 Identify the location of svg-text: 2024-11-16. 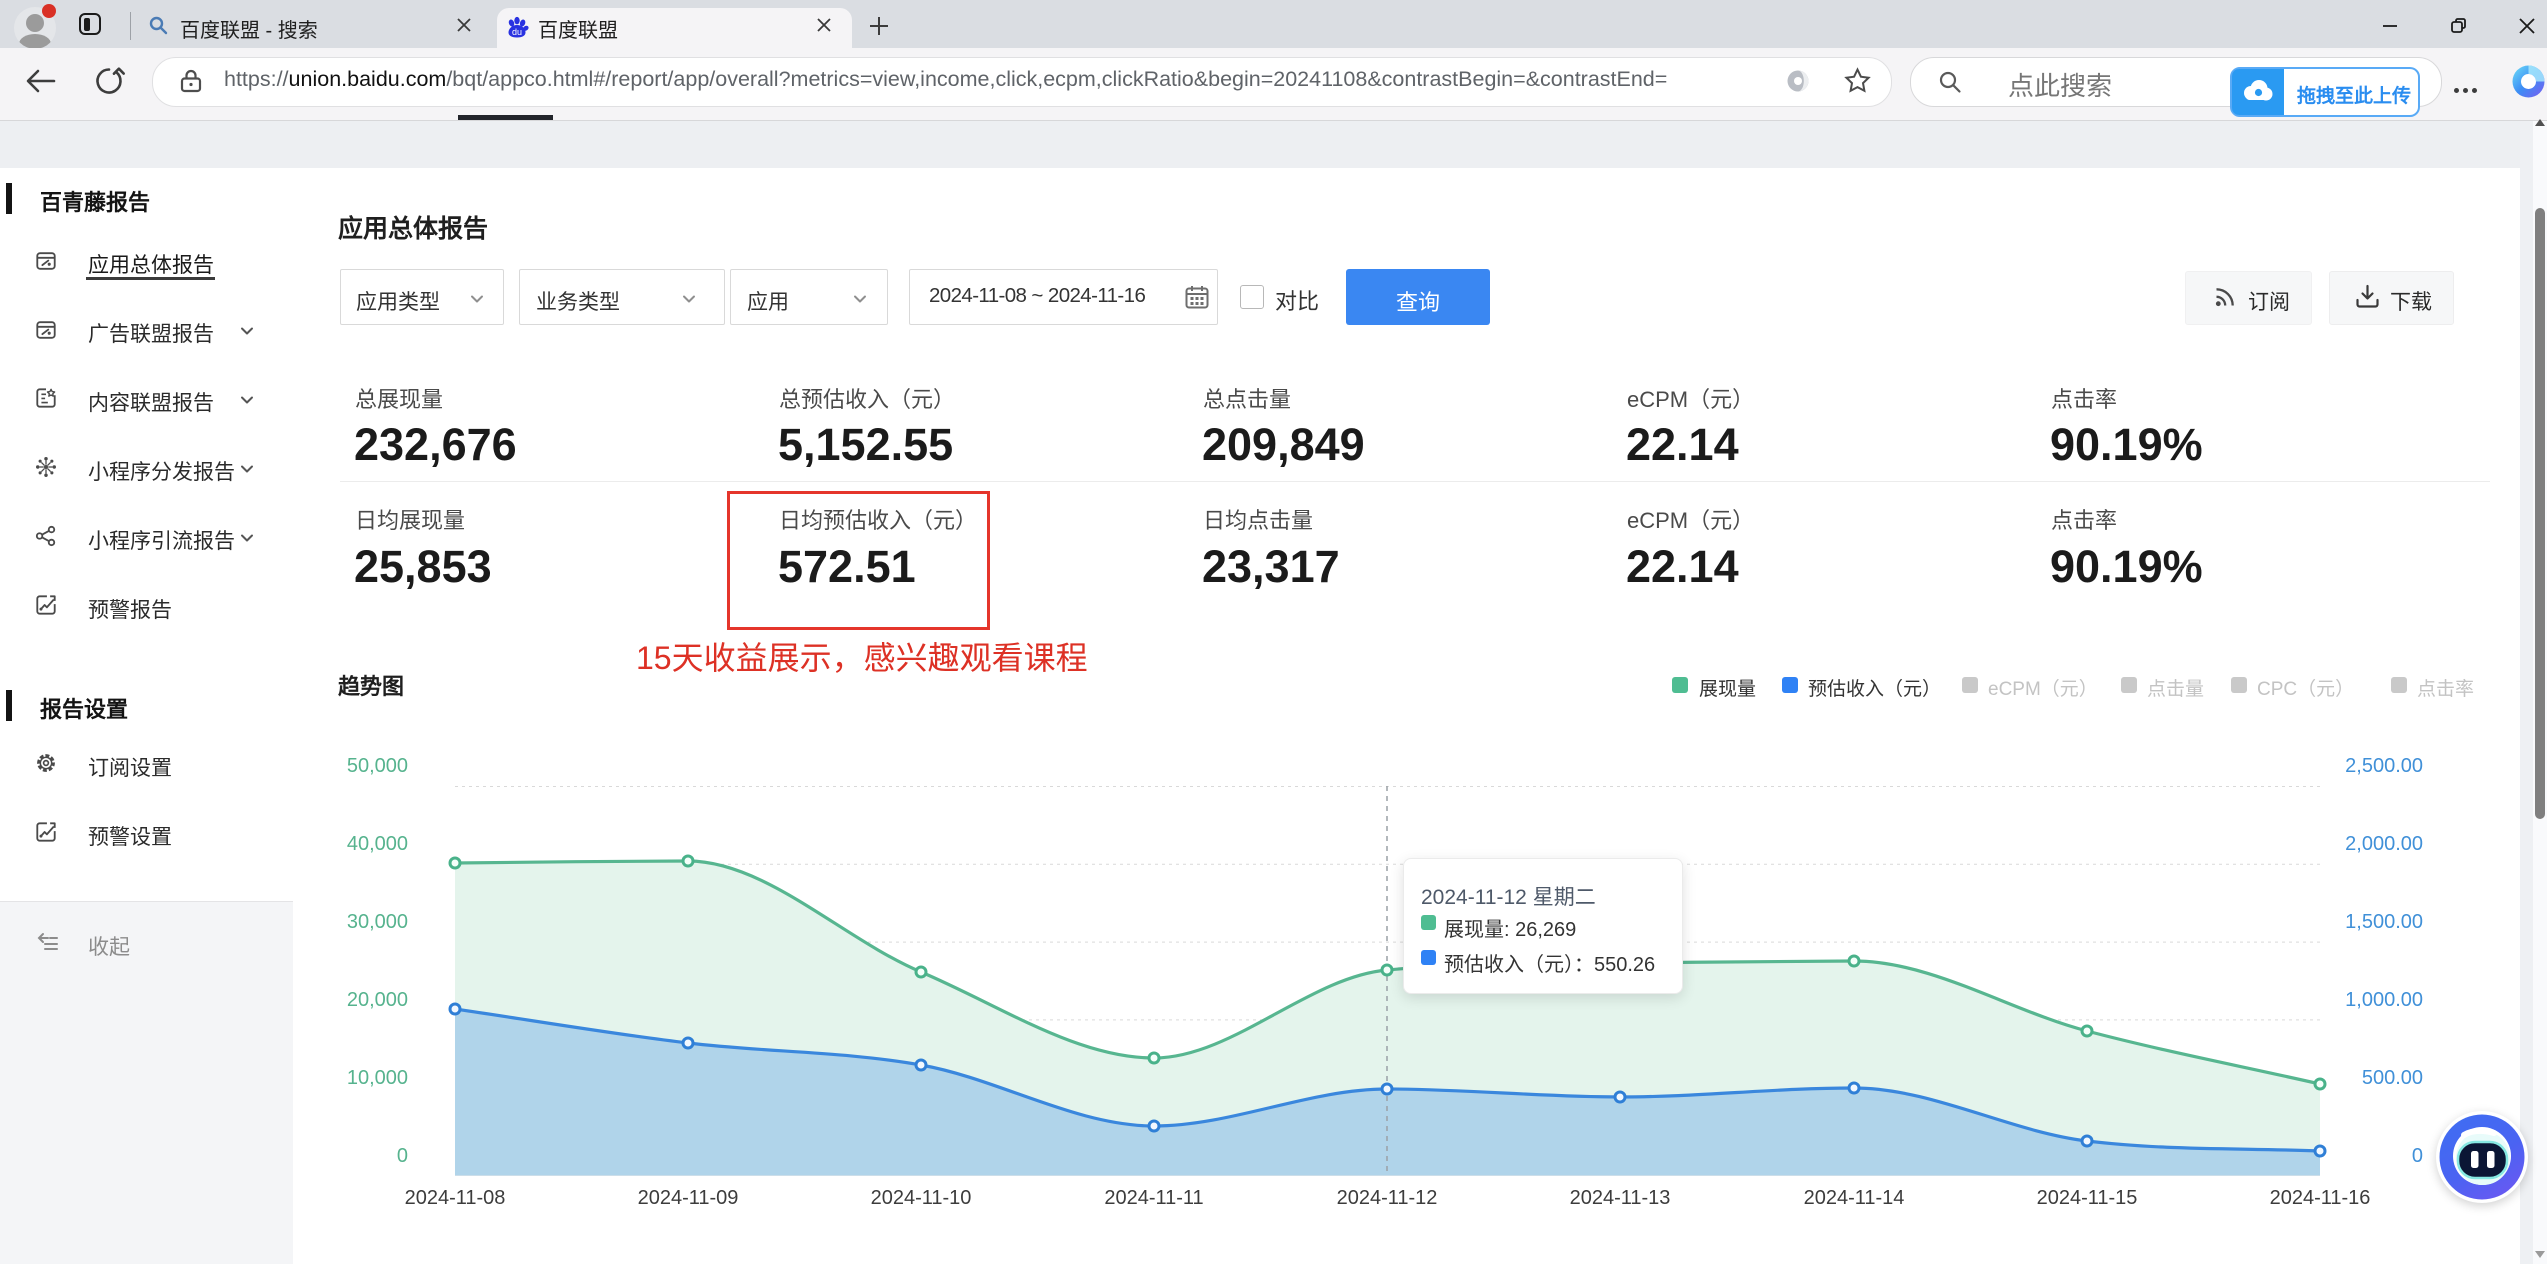
(2320, 1198).